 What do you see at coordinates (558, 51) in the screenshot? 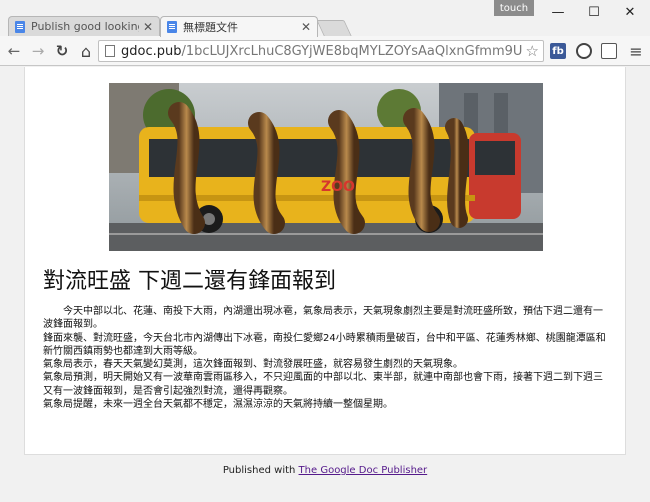
I see `fb-icon: fb` at bounding box center [558, 51].